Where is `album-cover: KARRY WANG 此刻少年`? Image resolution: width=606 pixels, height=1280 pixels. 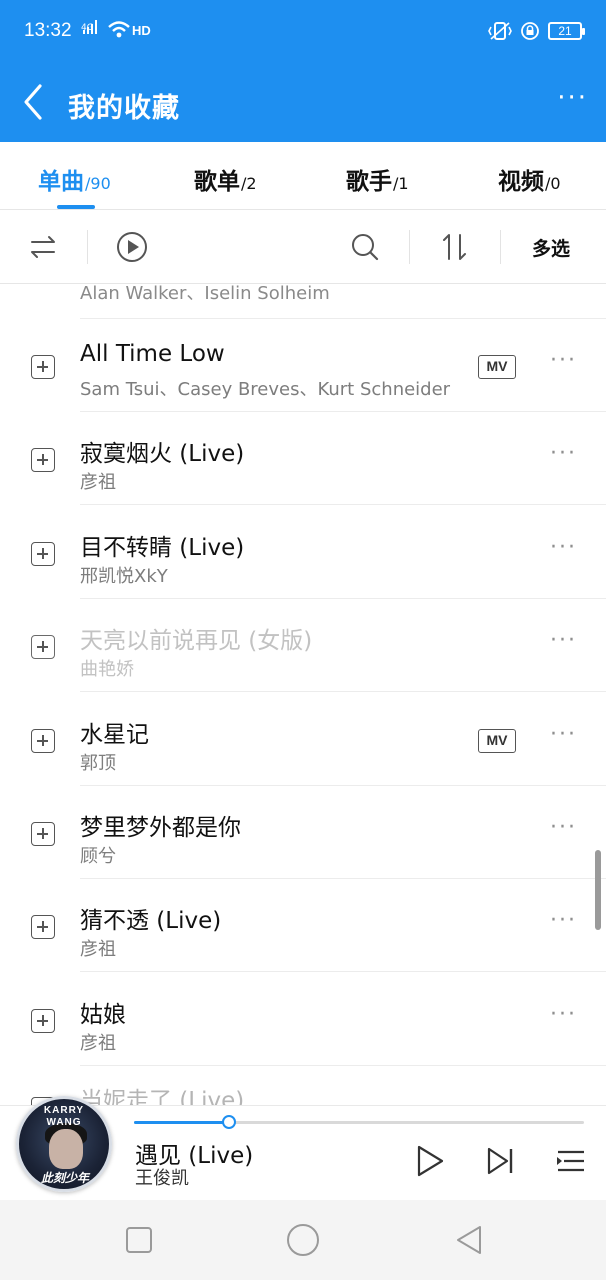 album-cover: KARRY WANG 此刻少年 is located at coordinates (64, 1144).